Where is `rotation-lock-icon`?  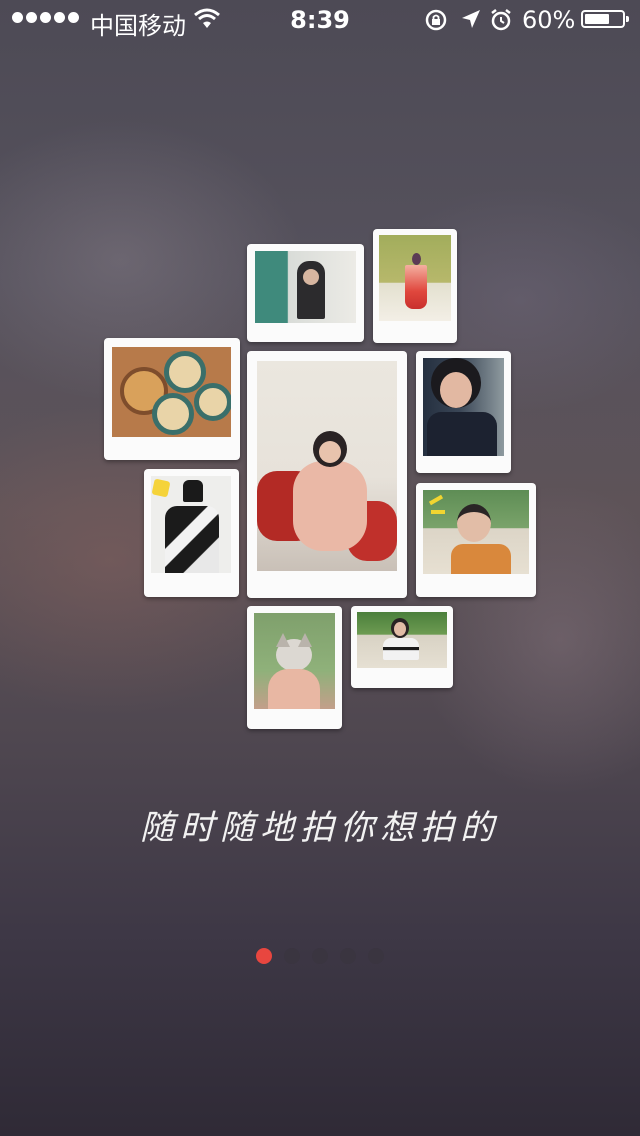 rotation-lock-icon is located at coordinates (436, 20).